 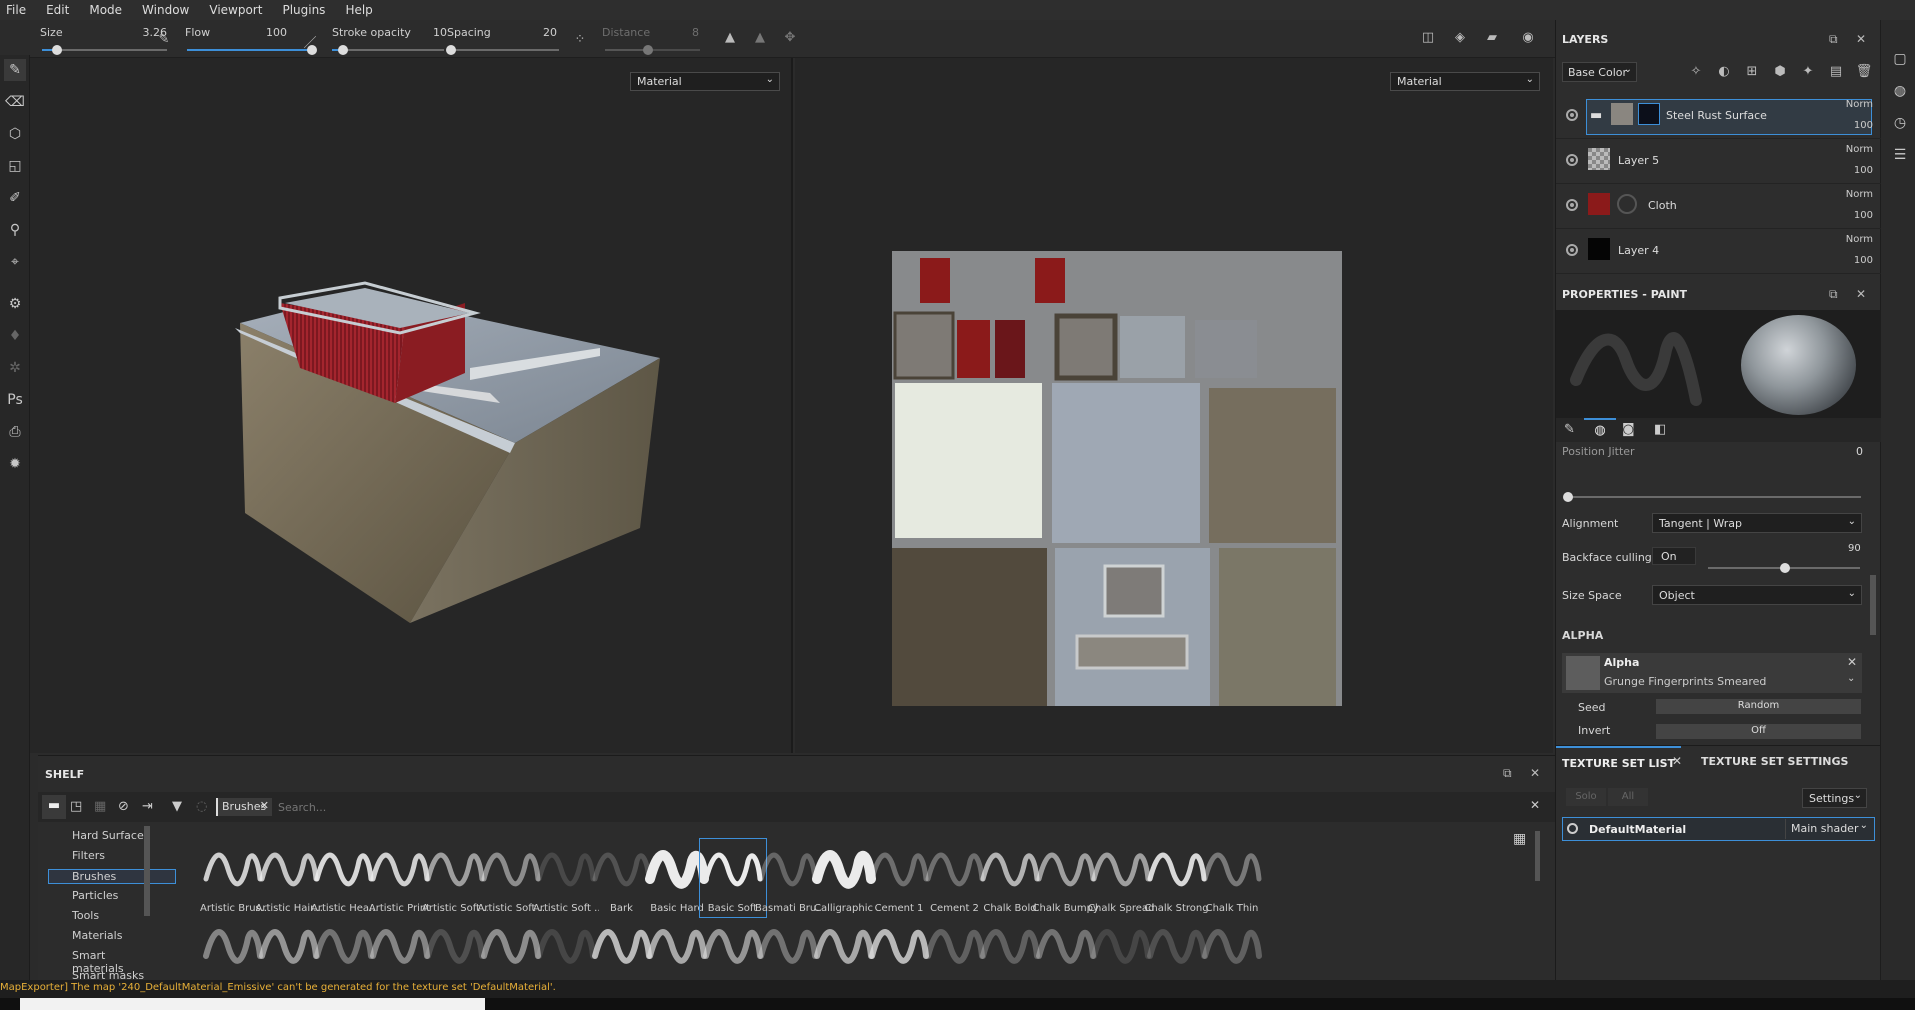 What do you see at coordinates (15, 368) in the screenshot?
I see `physics-icon: ✲` at bounding box center [15, 368].